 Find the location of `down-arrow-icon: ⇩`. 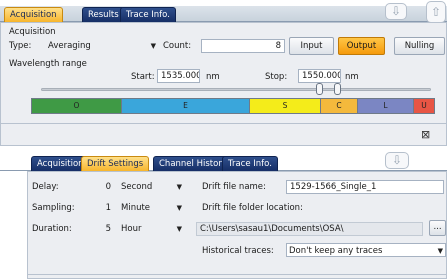

down-arrow-icon: ⇩ is located at coordinates (396, 11).